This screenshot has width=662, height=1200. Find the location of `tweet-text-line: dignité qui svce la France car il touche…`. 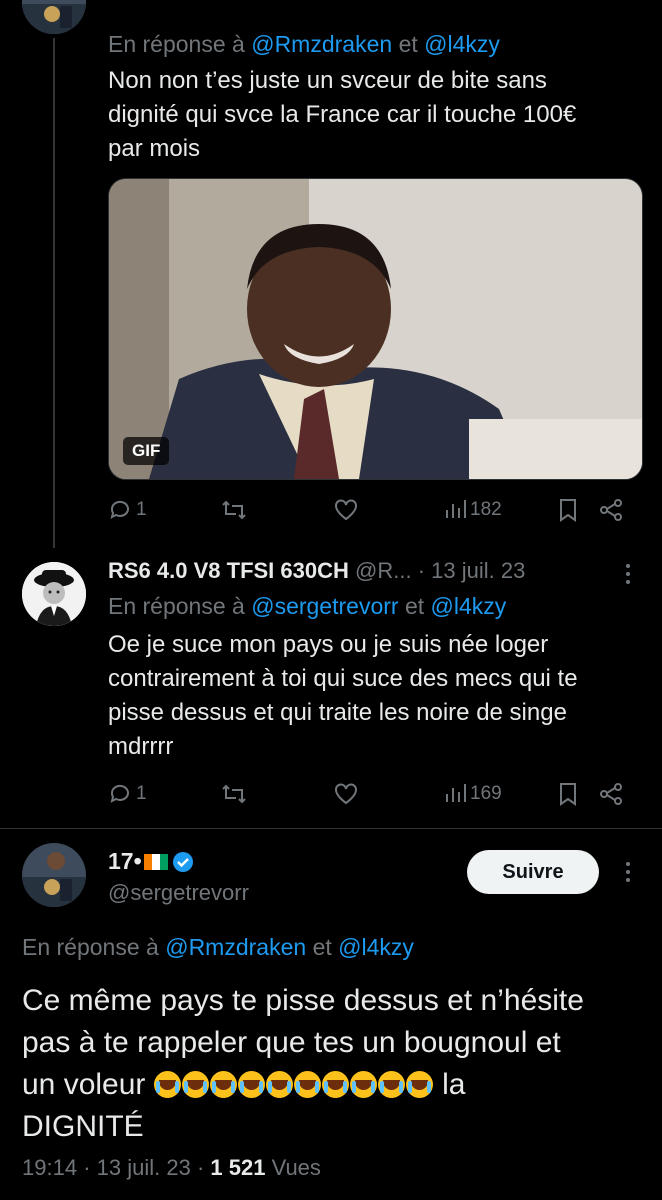

tweet-text-line: dignité qui svce la France car il touche… is located at coordinates (342, 114).